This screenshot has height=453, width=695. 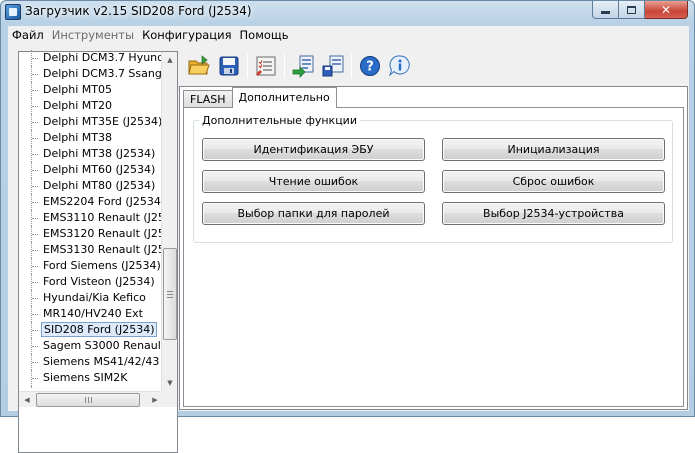 I want to click on tree-horizontal-scrollbar: ◀ ▶, so click(x=91, y=399).